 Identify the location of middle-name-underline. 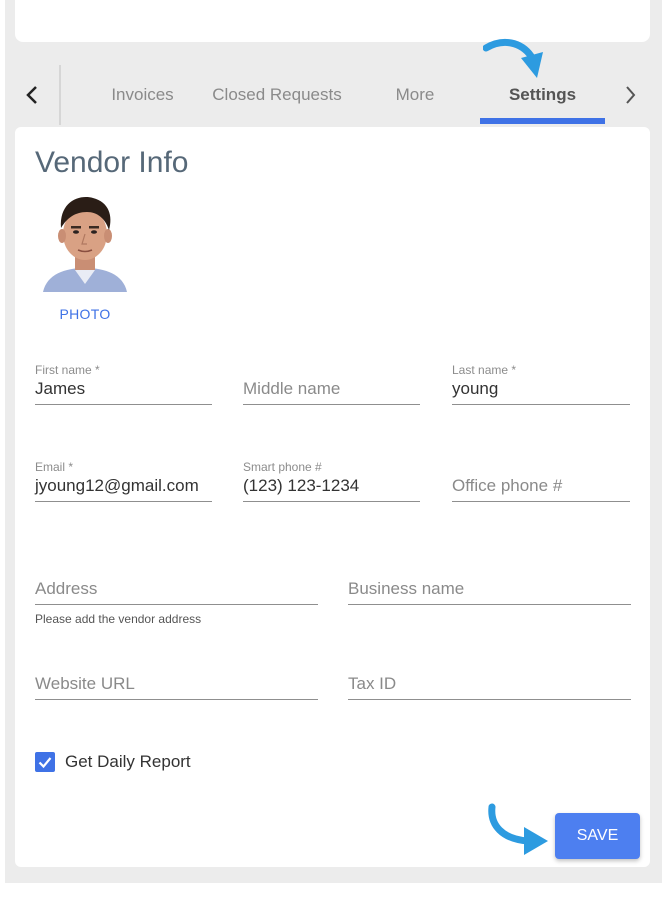
(331, 404).